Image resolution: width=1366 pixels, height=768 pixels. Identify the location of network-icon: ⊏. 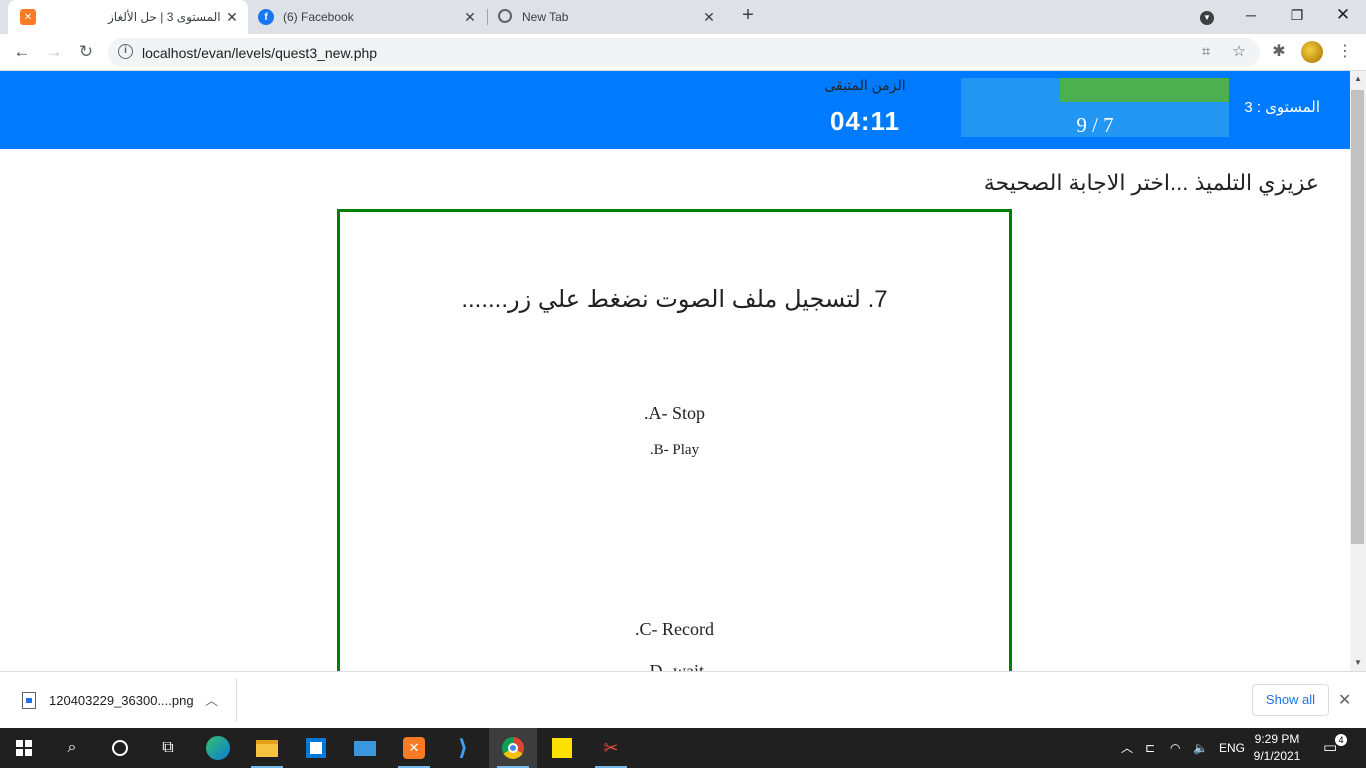
(1150, 748).